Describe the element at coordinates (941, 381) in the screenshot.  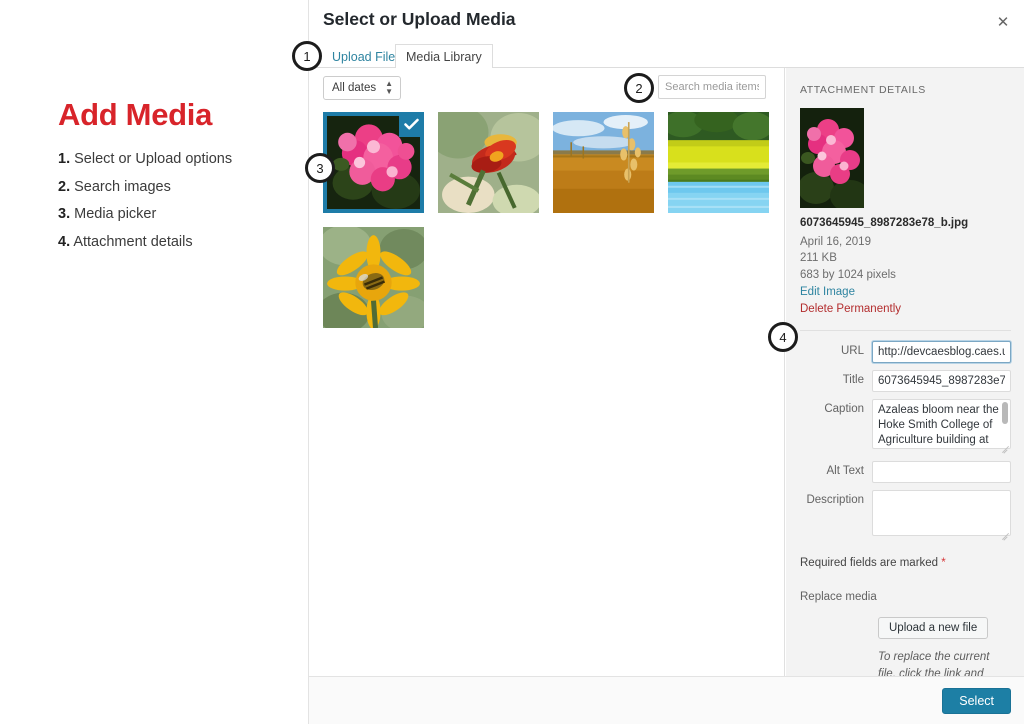
I see `title-input` at that location.